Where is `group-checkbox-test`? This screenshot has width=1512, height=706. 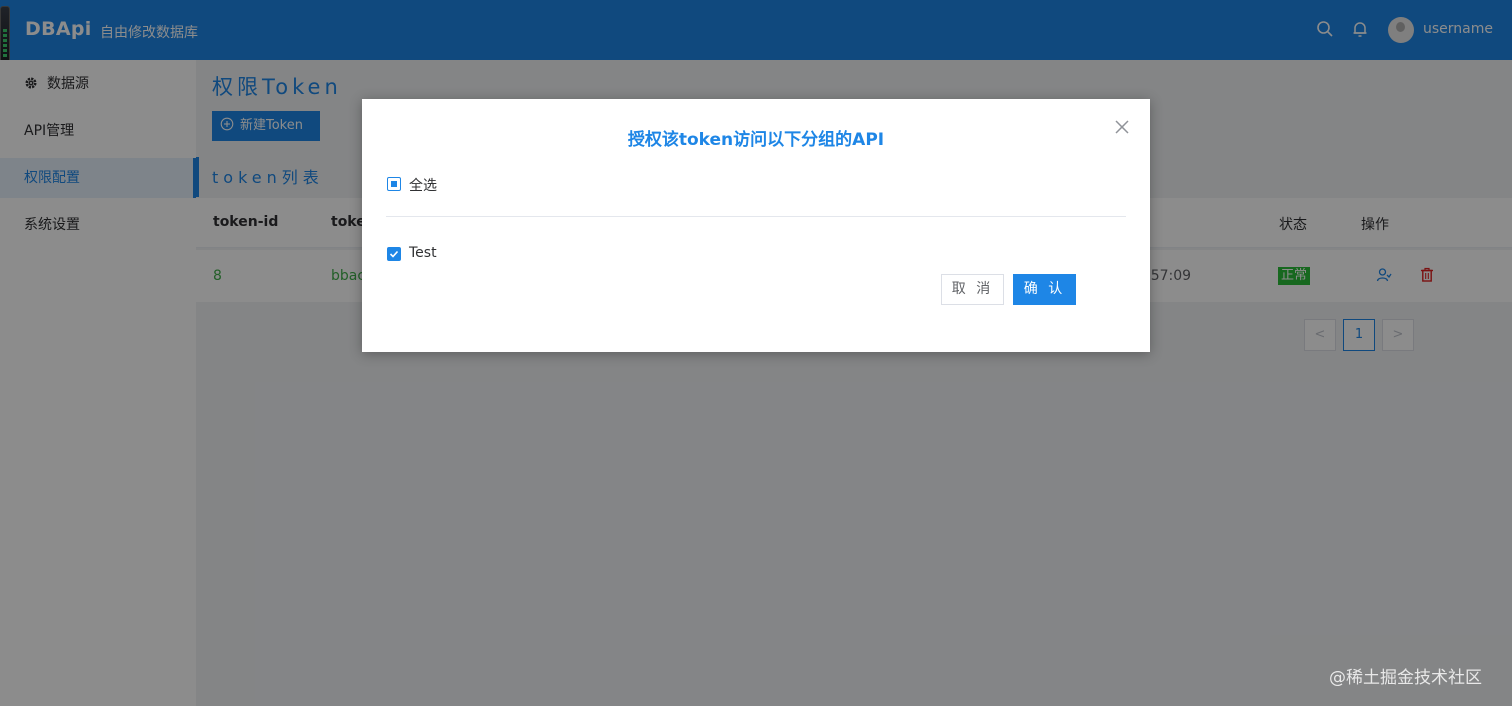 group-checkbox-test is located at coordinates (394, 254).